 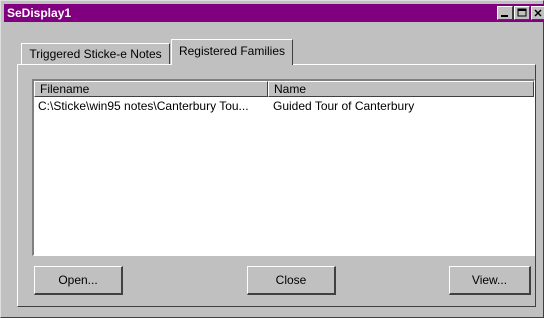 I want to click on maximize-button, so click(x=522, y=13).